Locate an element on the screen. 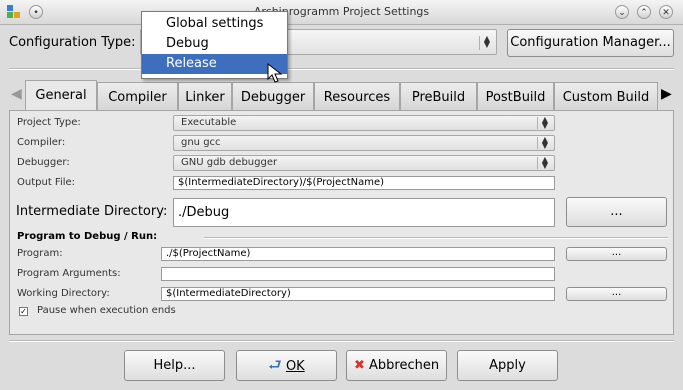 The height and width of the screenshot is (390, 683). program-arguments-field is located at coordinates (358, 274).